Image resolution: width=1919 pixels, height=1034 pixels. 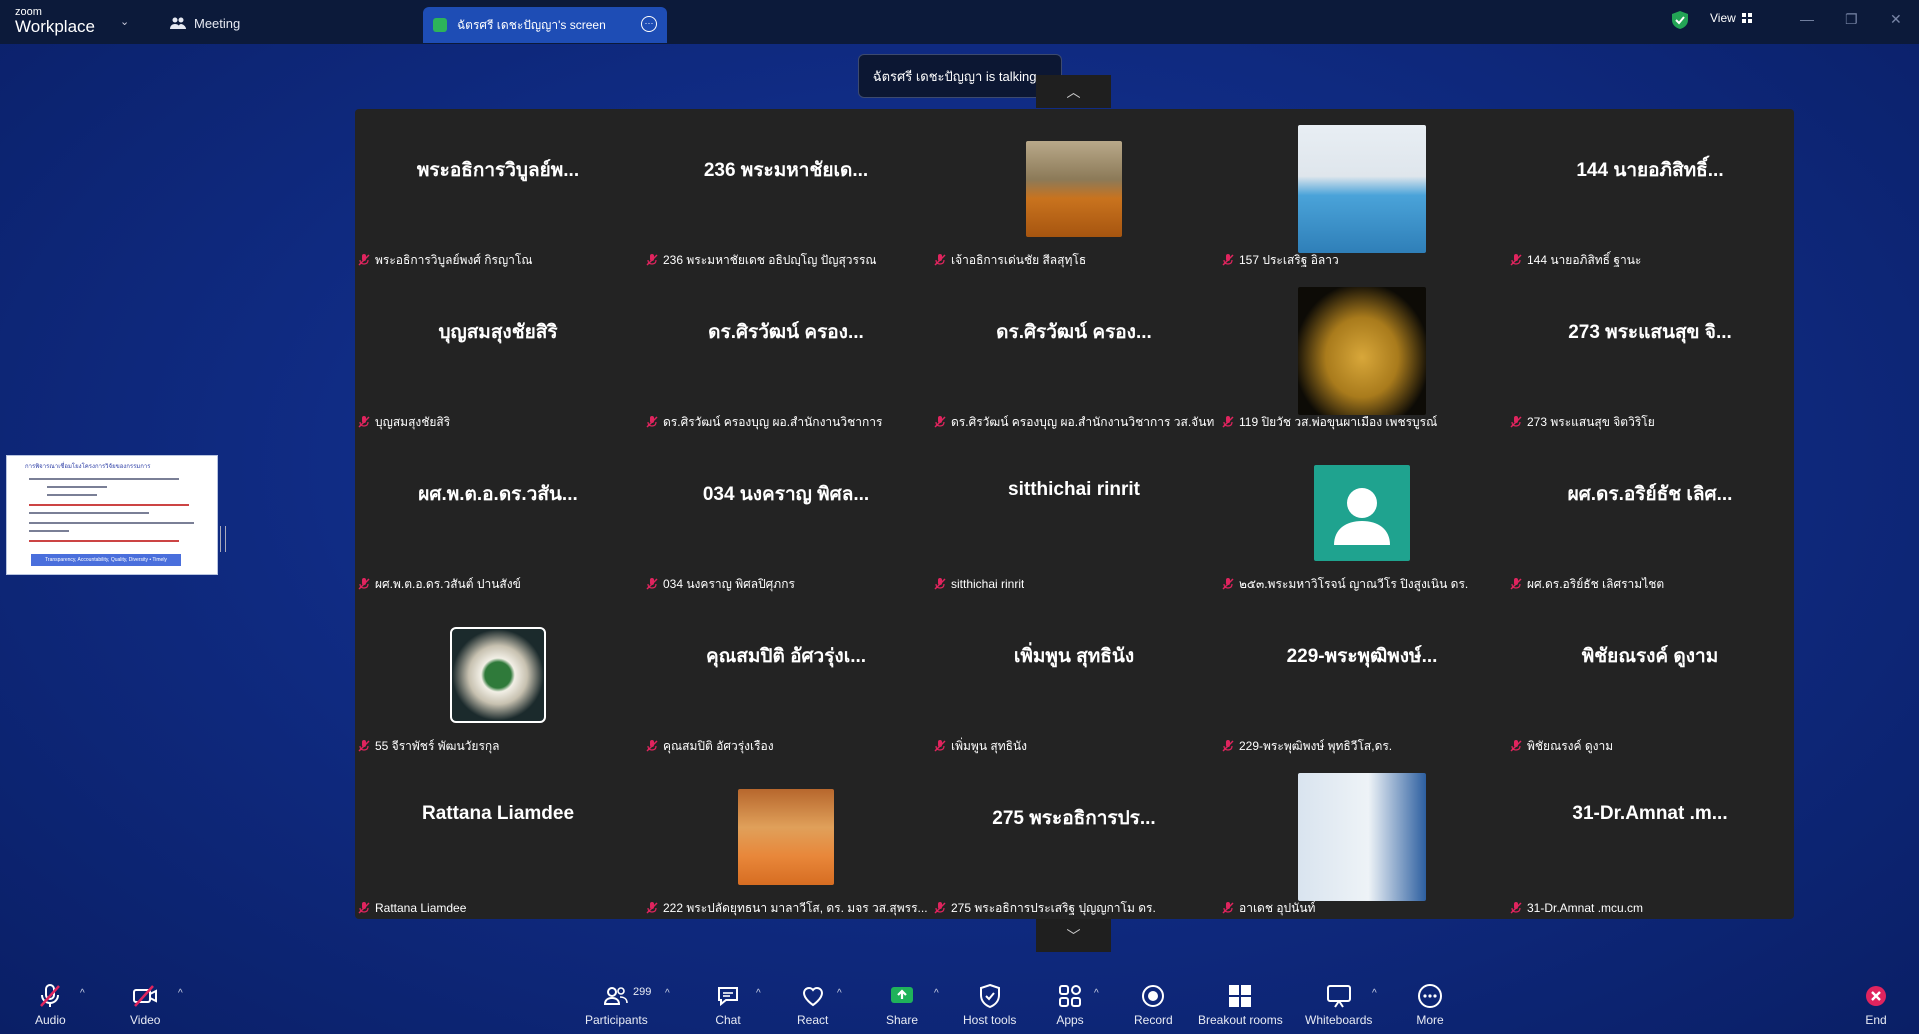 I want to click on participant-tile: พิชัยณรงค์ ดูงาม พิชัยณรงค์ ดูงาม, so click(x=1650, y=676).